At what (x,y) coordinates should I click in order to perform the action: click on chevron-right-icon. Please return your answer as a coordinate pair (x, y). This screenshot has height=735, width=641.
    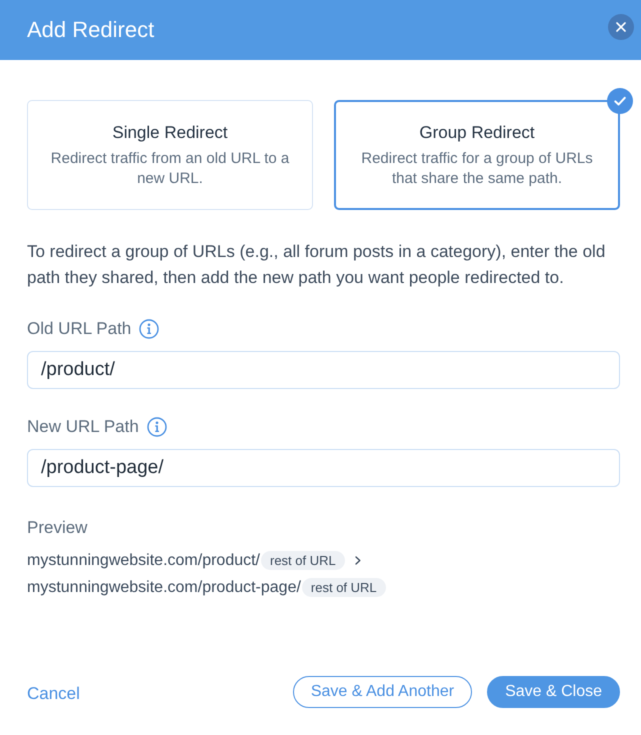
    Looking at the image, I should click on (357, 560).